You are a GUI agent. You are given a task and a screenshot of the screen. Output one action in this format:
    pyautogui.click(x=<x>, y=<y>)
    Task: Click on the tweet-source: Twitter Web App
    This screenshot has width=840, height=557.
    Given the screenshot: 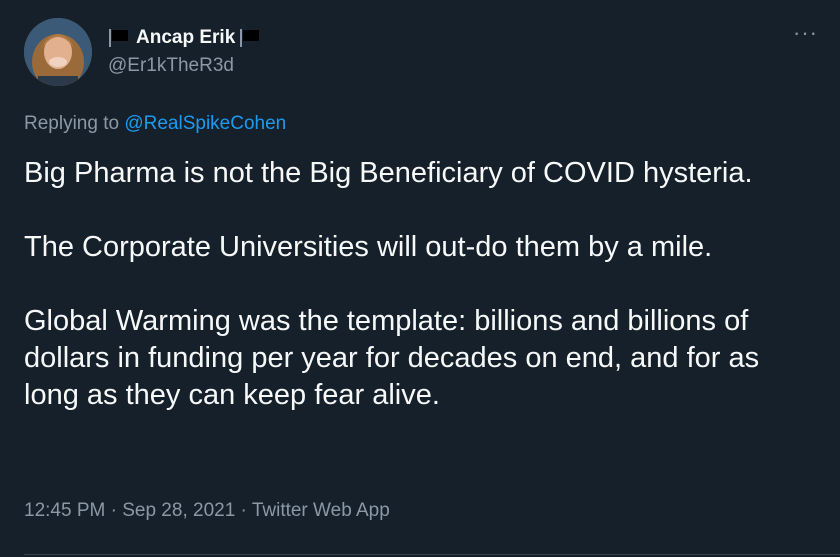 What is the action you would take?
    pyautogui.click(x=321, y=510)
    